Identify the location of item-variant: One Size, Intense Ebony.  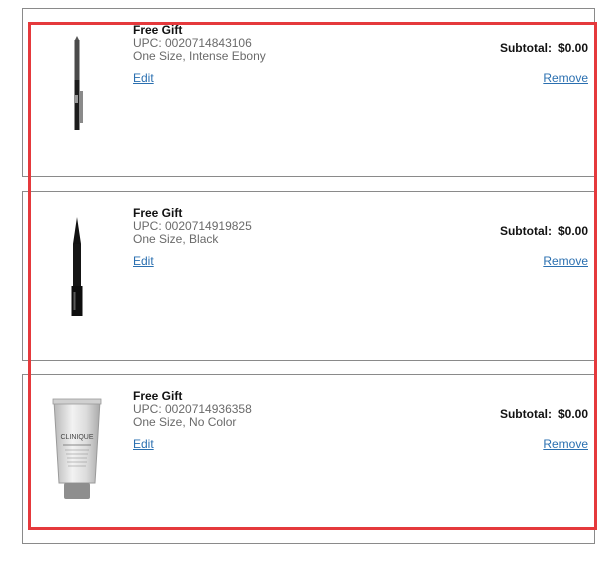
(199, 56).